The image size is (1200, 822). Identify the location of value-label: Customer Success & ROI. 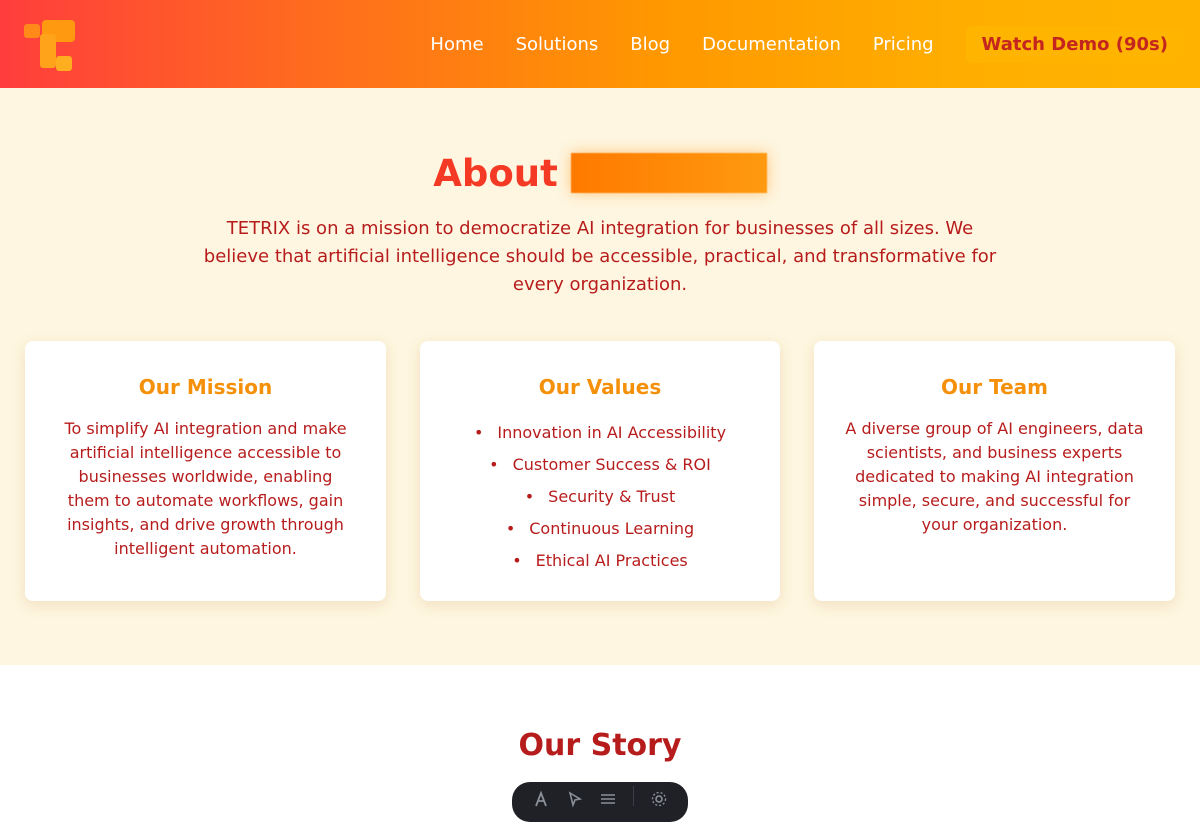
(611, 464).